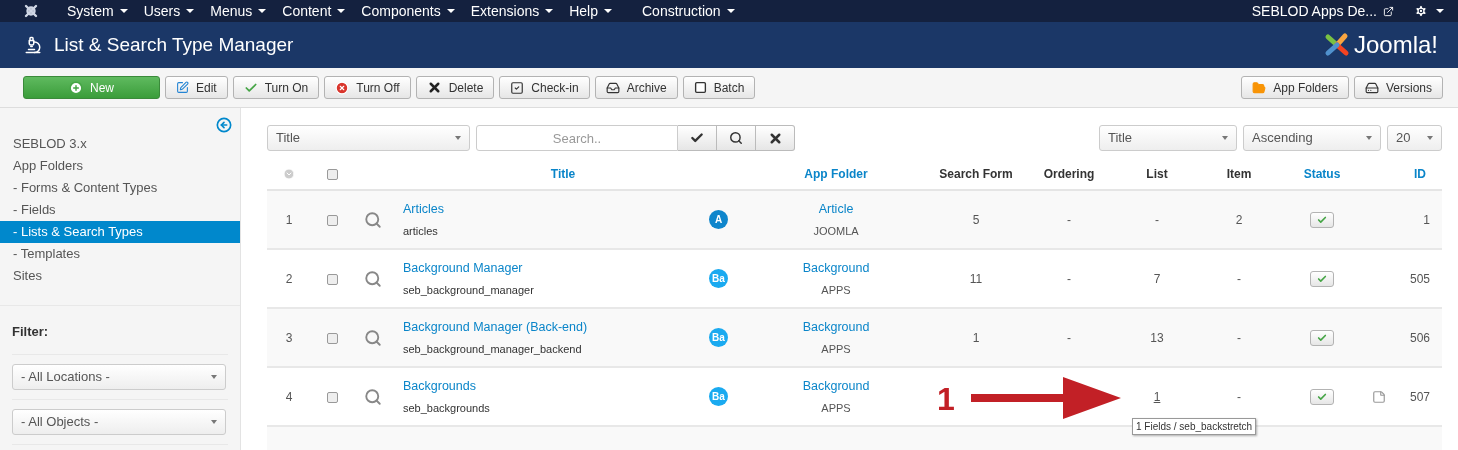  What do you see at coordinates (119, 376) in the screenshot?
I see `filter-select: - All Locations -` at bounding box center [119, 376].